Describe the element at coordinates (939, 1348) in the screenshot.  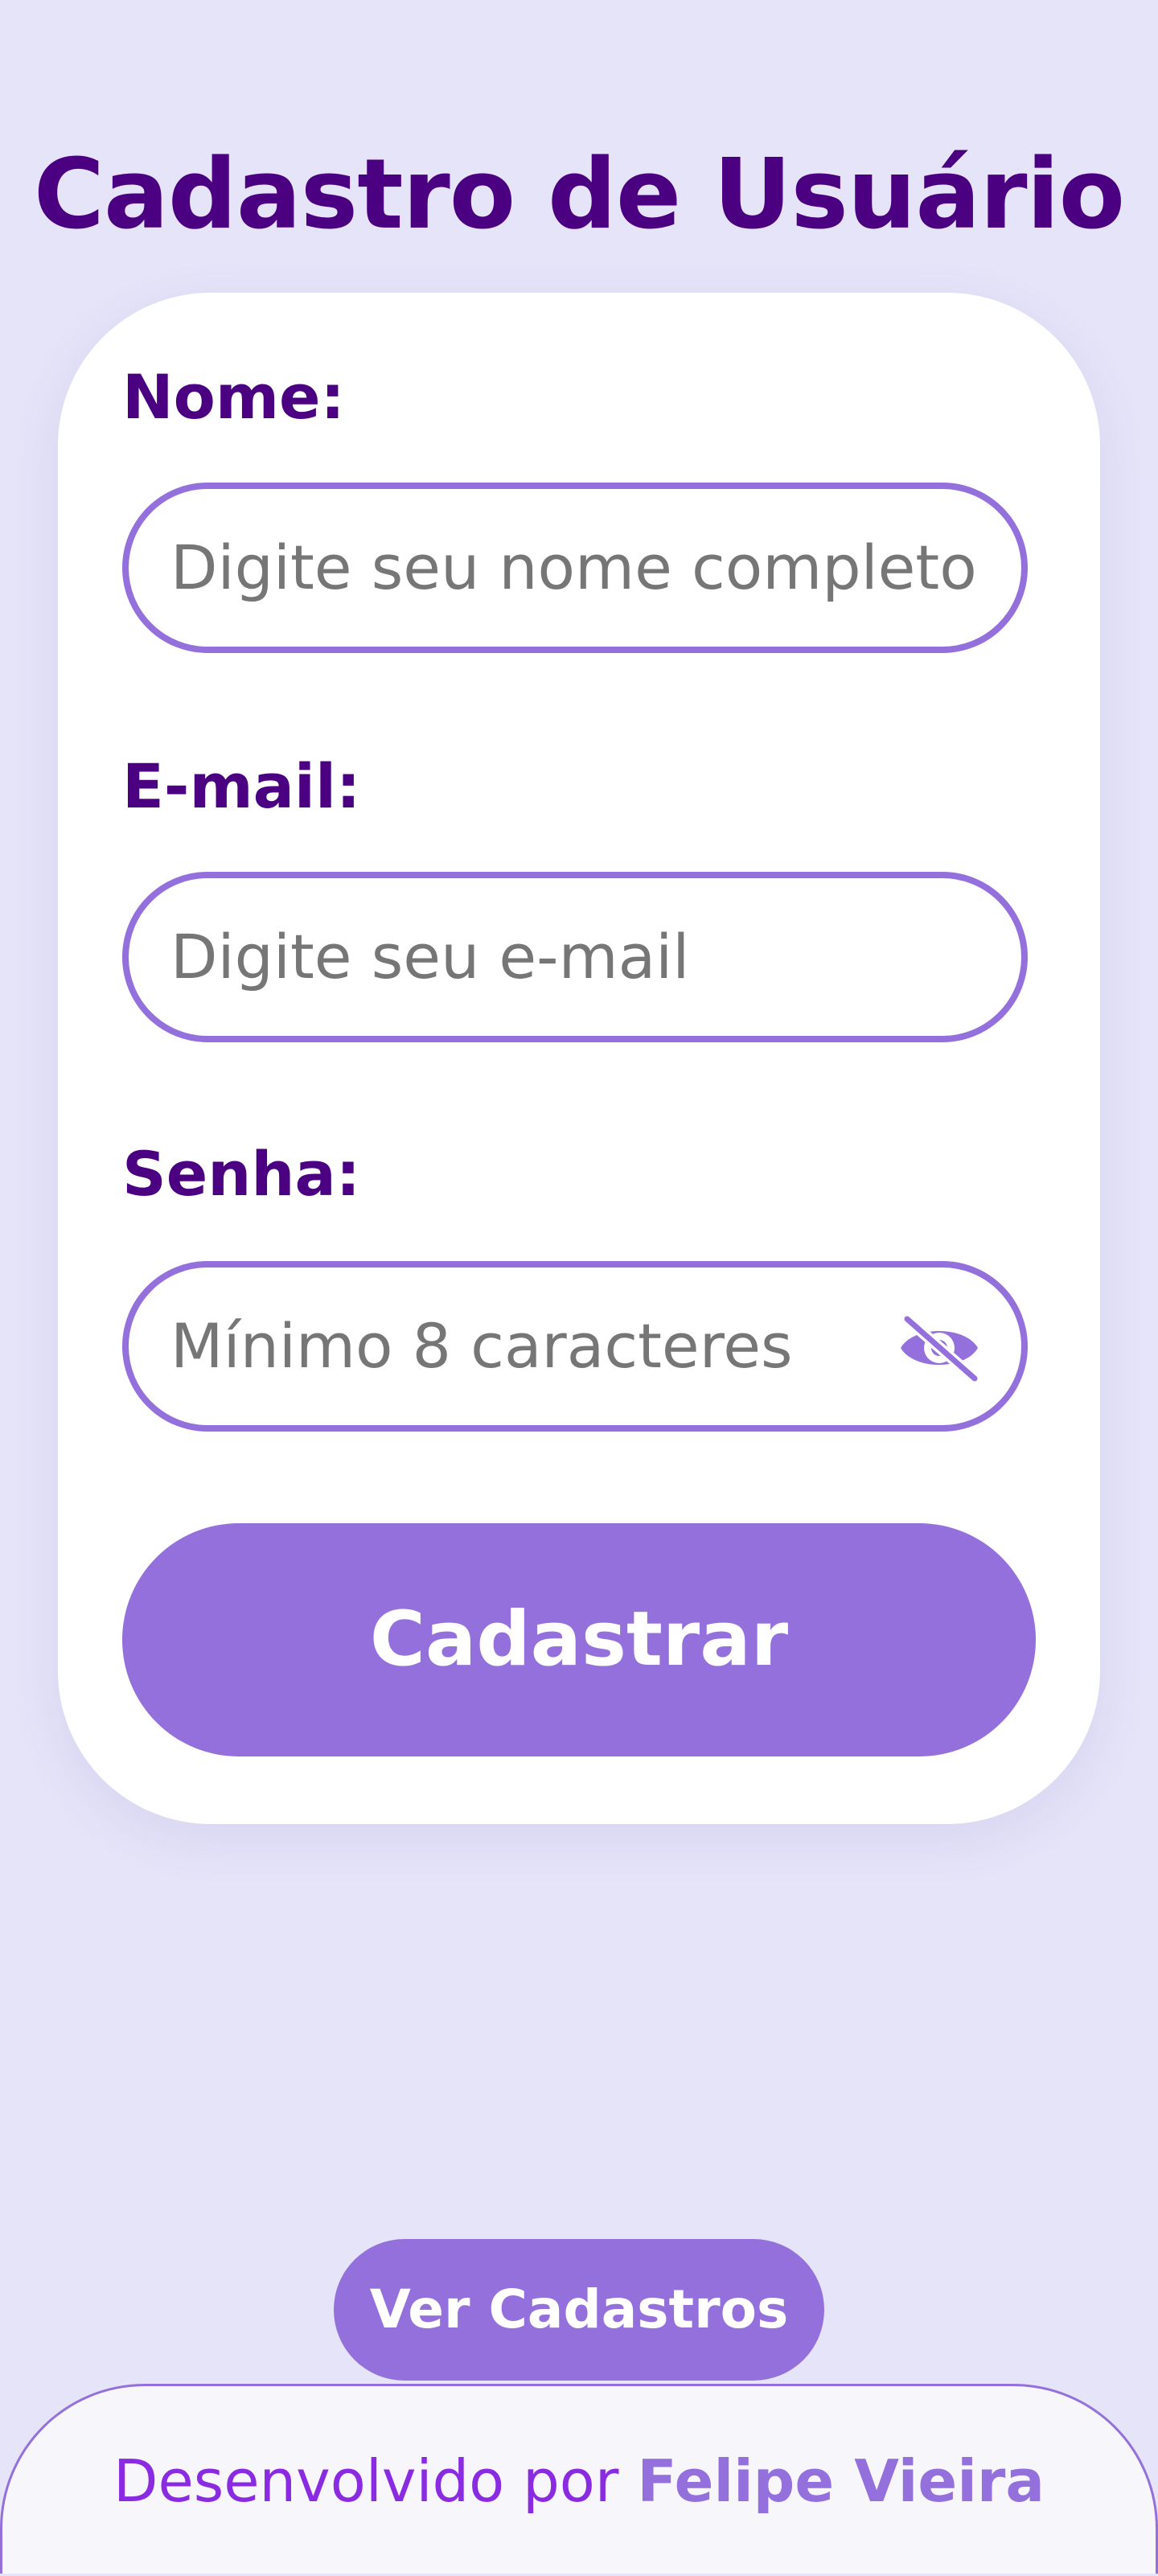
I see `eye-slash-icon` at that location.